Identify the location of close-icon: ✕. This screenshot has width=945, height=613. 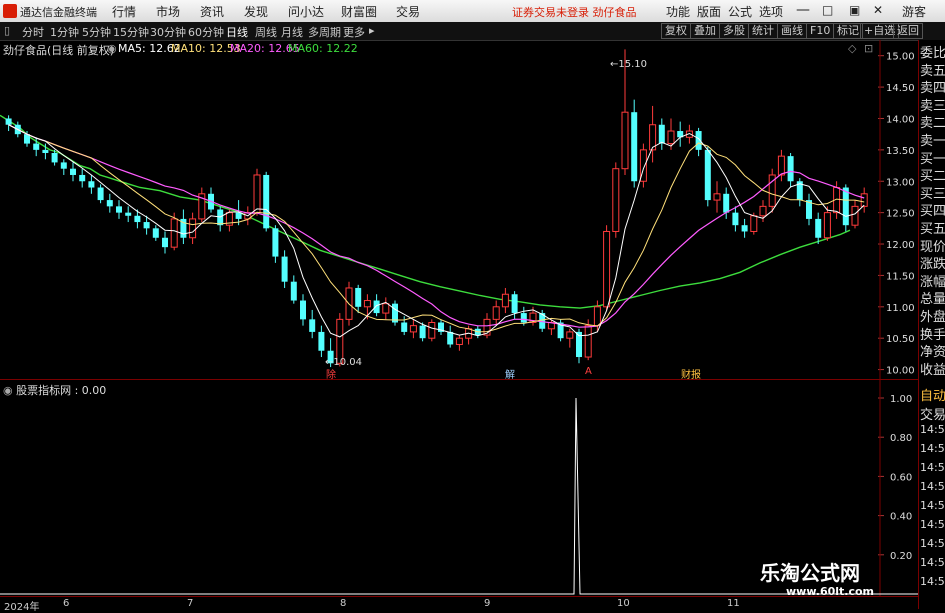
(878, 10).